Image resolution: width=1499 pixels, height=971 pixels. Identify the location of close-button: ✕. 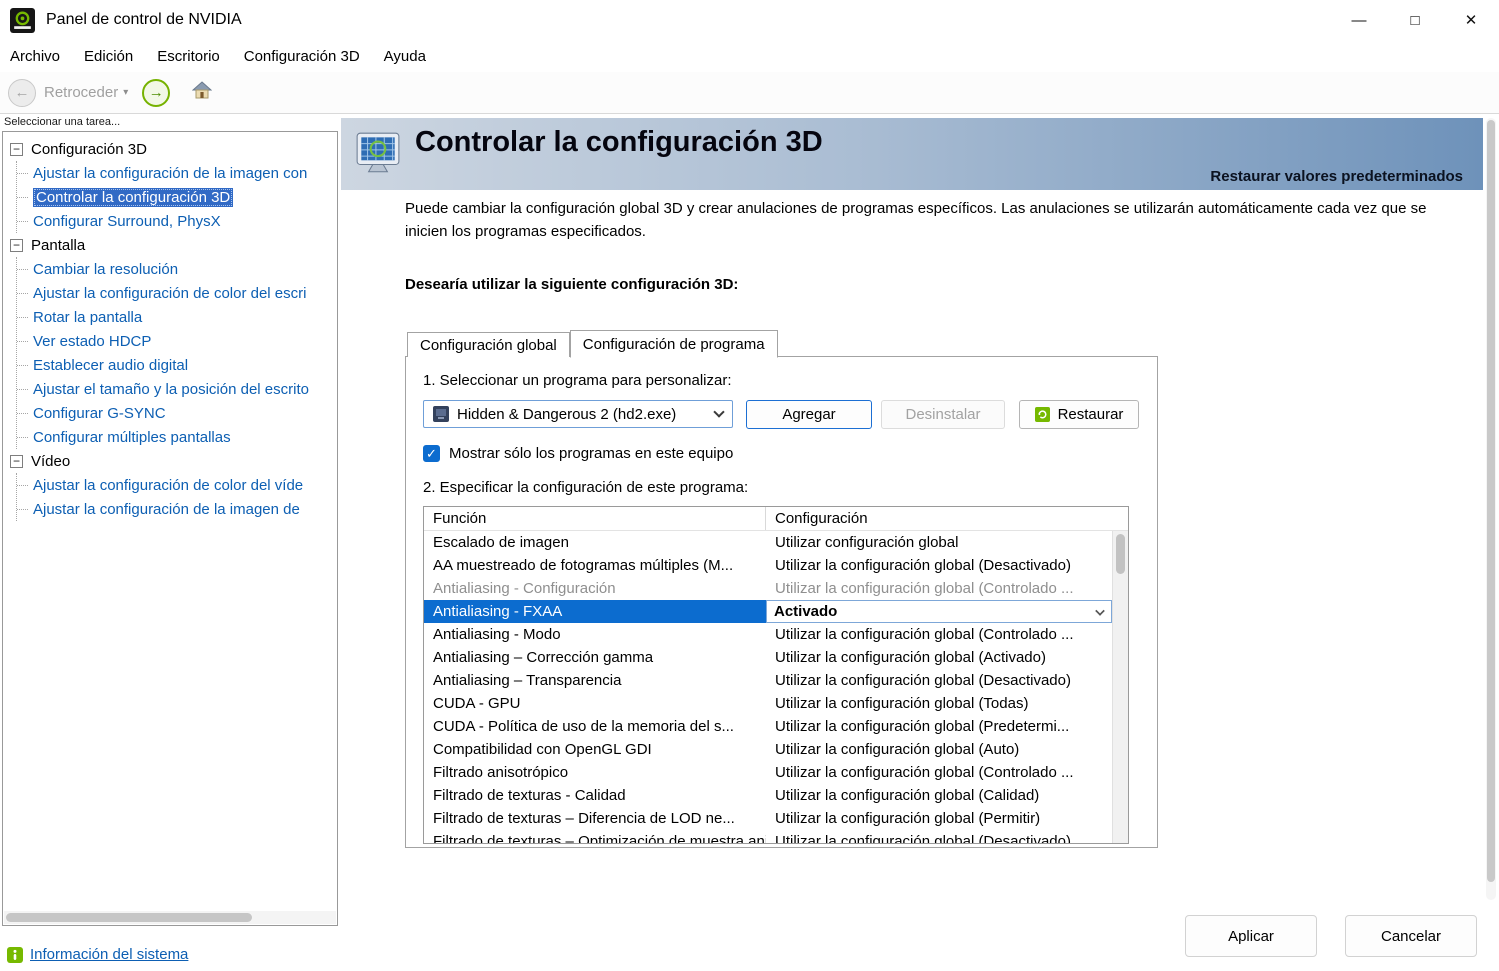
(1471, 20).